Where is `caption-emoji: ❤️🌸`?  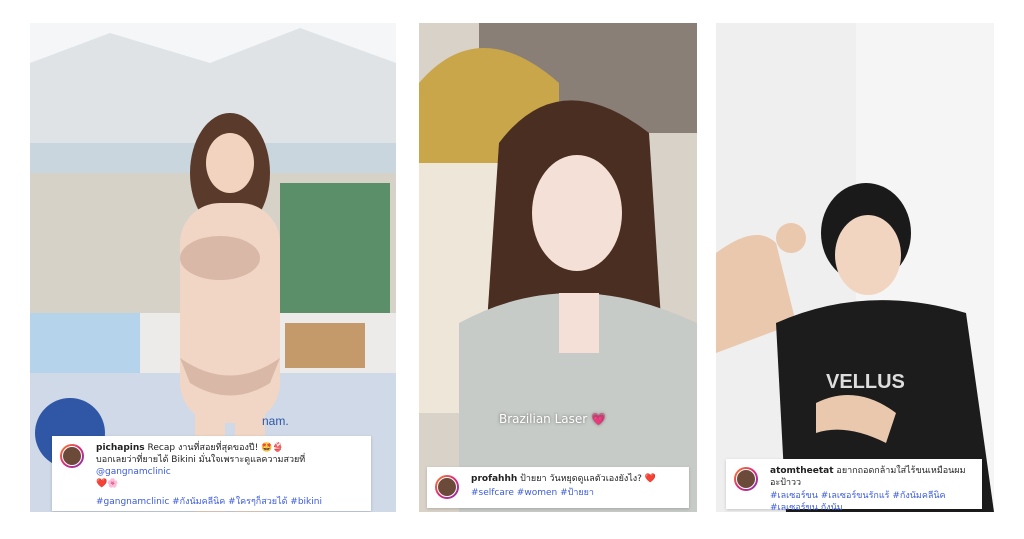 caption-emoji: ❤️🌸 is located at coordinates (107, 484).